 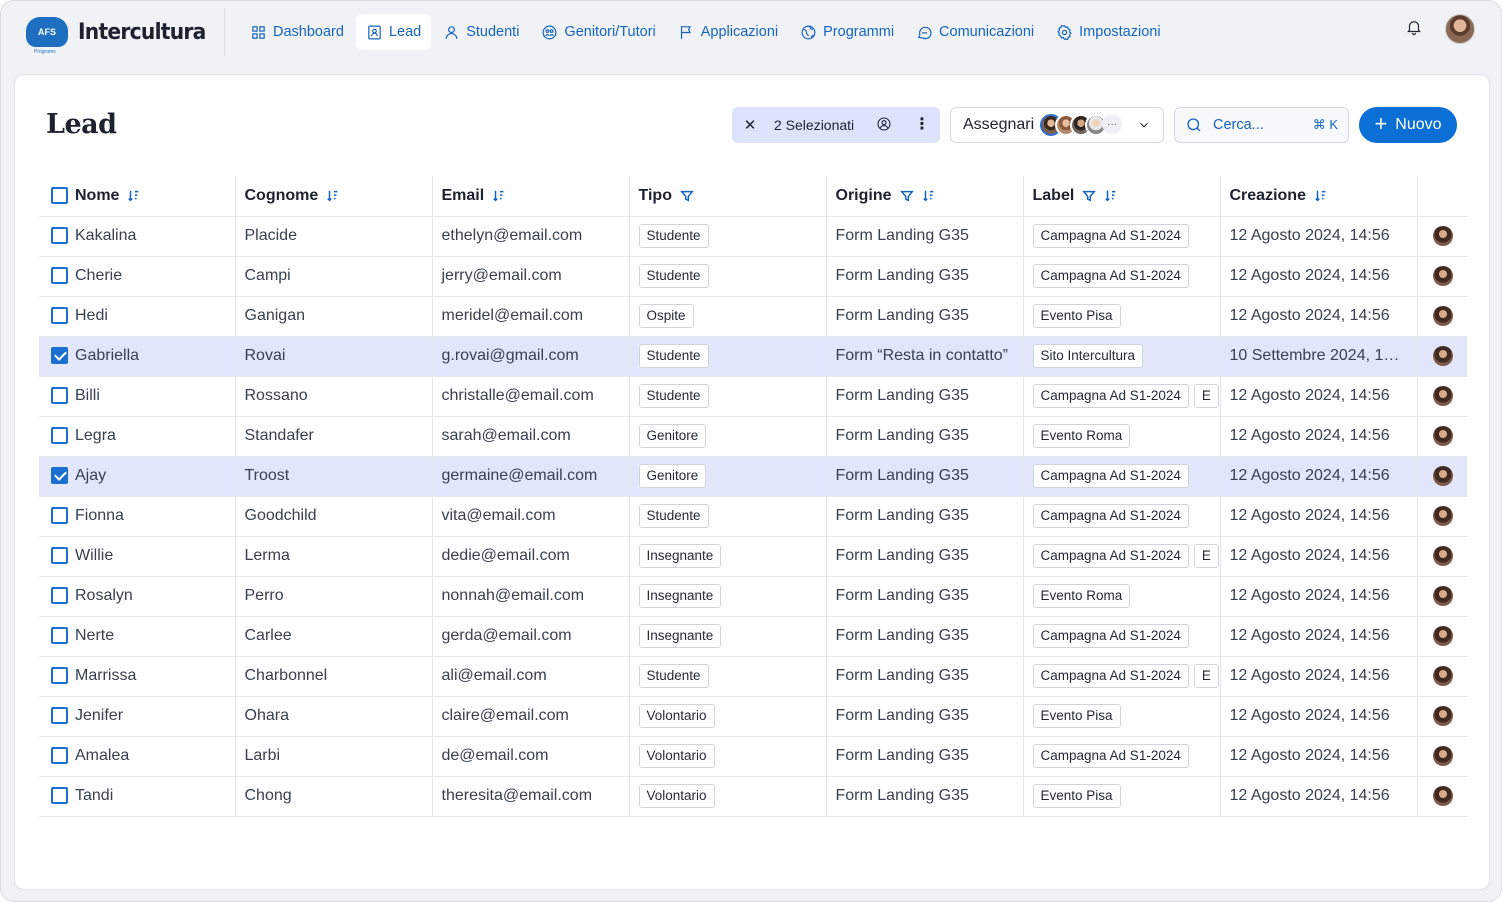 I want to click on nav-item-programmi: Programmi, so click(x=847, y=32).